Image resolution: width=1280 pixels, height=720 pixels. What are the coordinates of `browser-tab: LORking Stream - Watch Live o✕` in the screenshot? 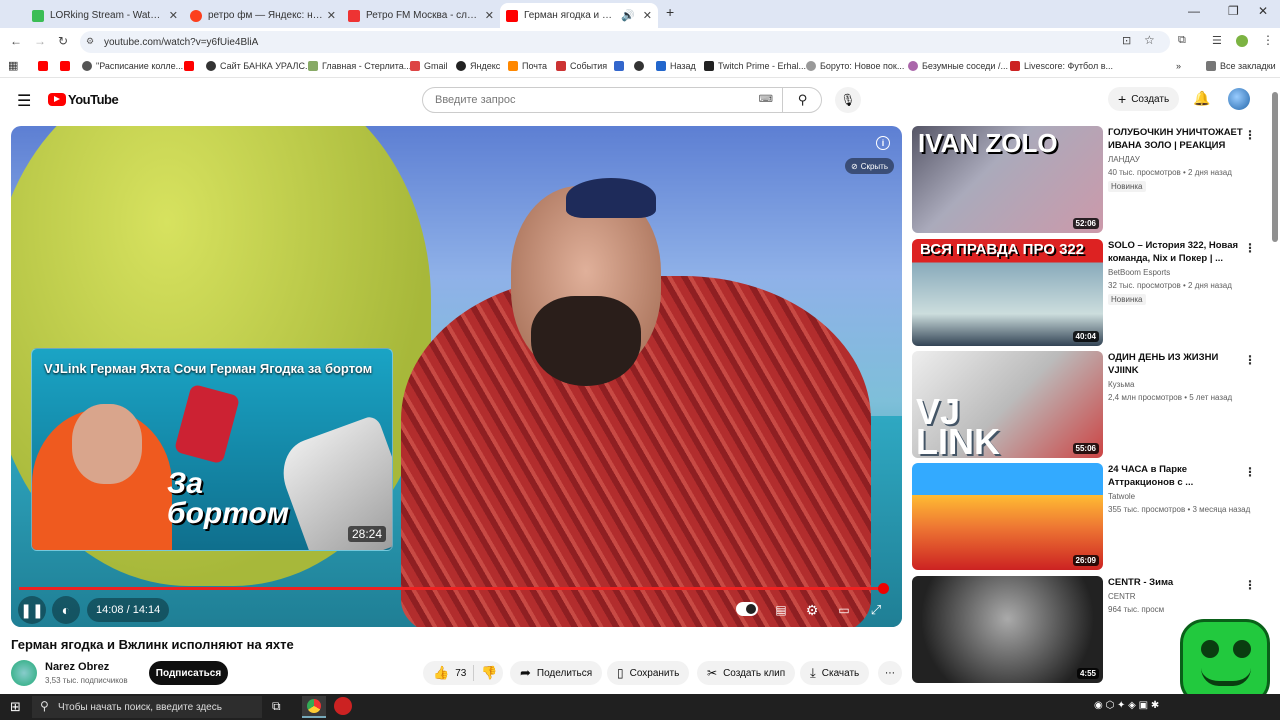 It's located at (105, 15).